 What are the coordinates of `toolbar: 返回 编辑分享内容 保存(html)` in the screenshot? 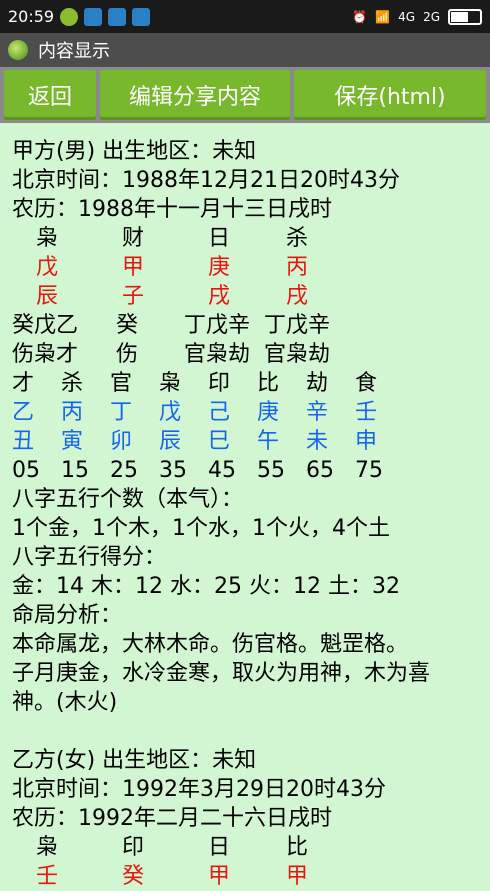 It's located at (245, 95).